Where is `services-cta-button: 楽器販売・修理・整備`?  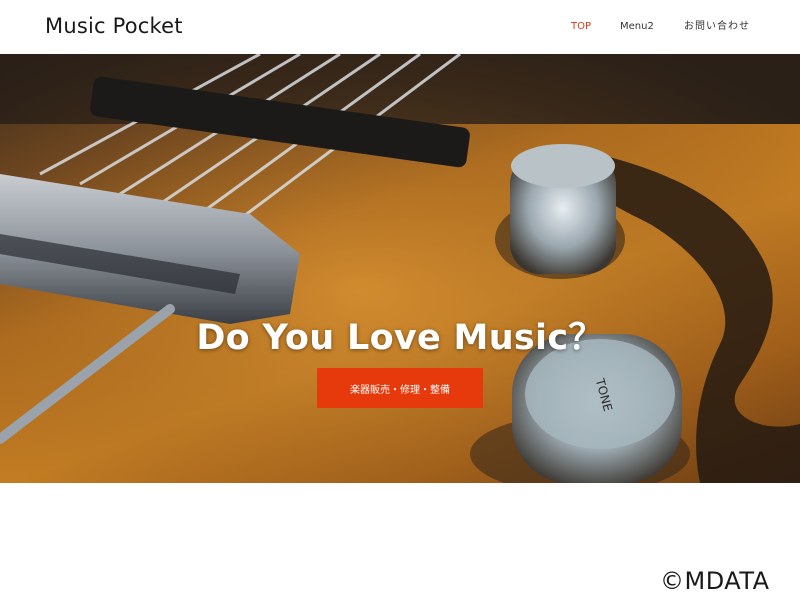 services-cta-button: 楽器販売・修理・整備 is located at coordinates (400, 388).